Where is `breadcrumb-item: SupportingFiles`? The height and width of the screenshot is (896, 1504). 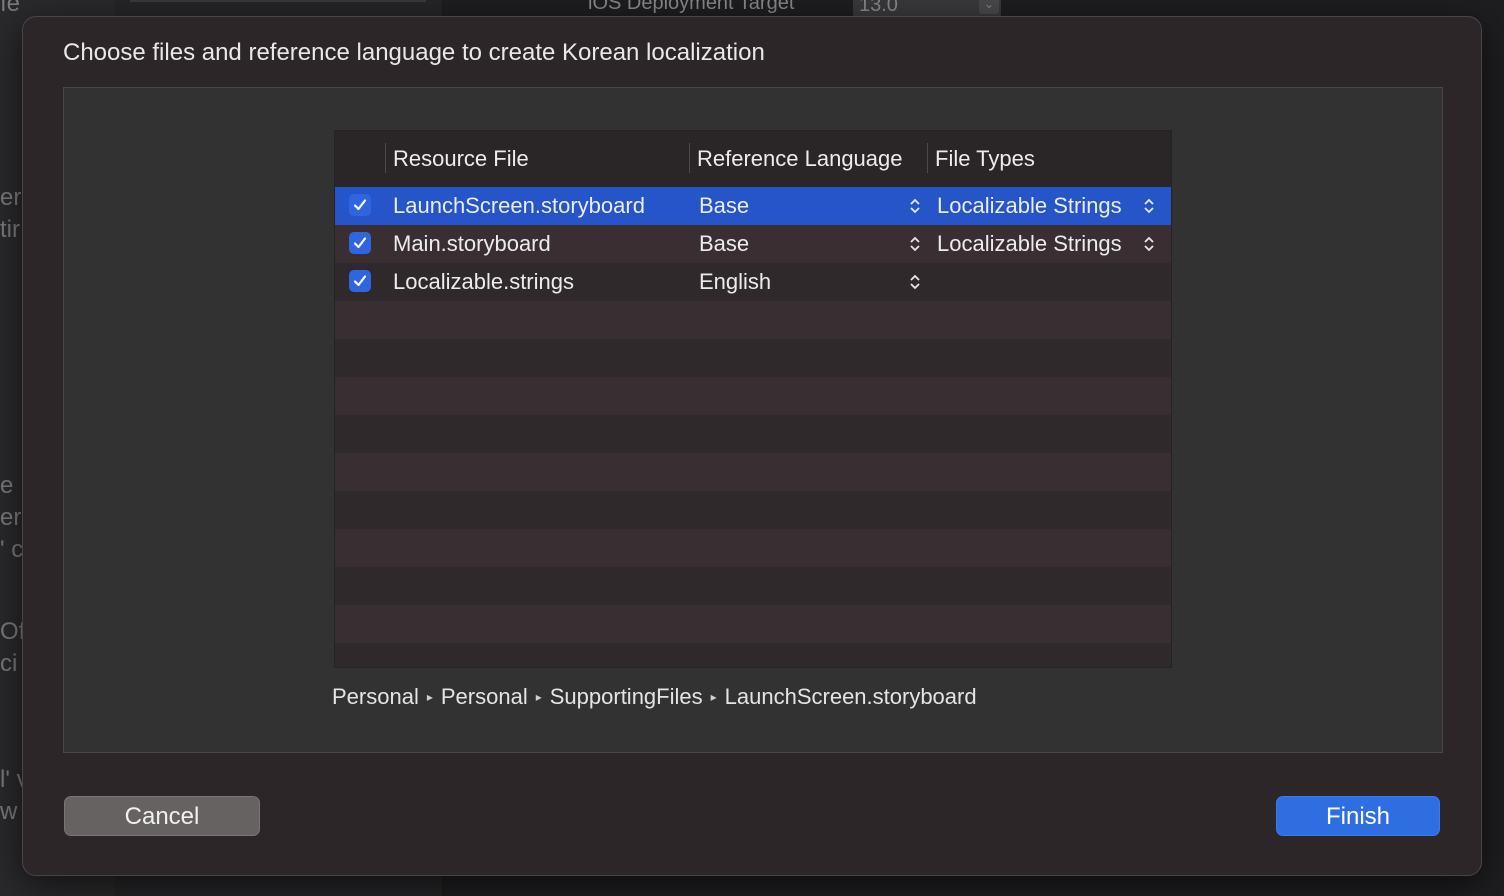 breadcrumb-item: SupportingFiles is located at coordinates (626, 696).